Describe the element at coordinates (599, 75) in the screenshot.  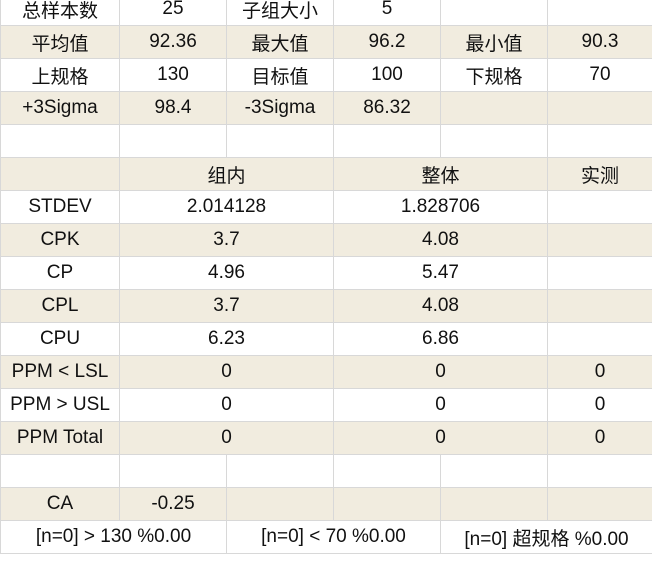
I see `cell-lsl-value: 70` at that location.